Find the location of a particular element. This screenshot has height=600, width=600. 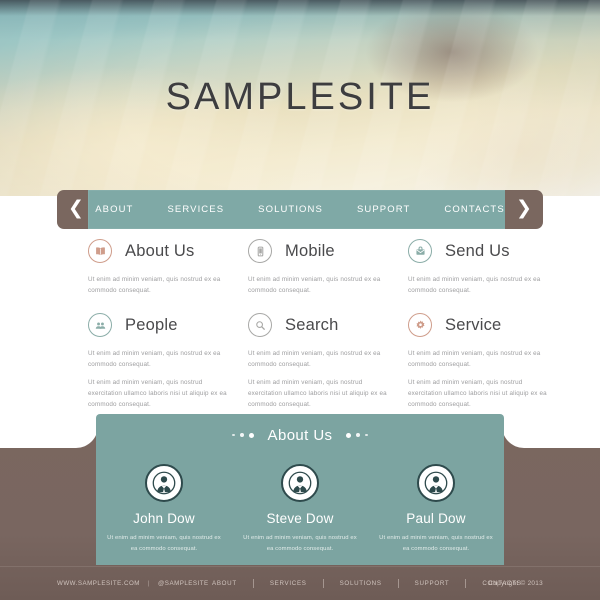

feature-card-header: Send Us is located at coordinates (487, 251).